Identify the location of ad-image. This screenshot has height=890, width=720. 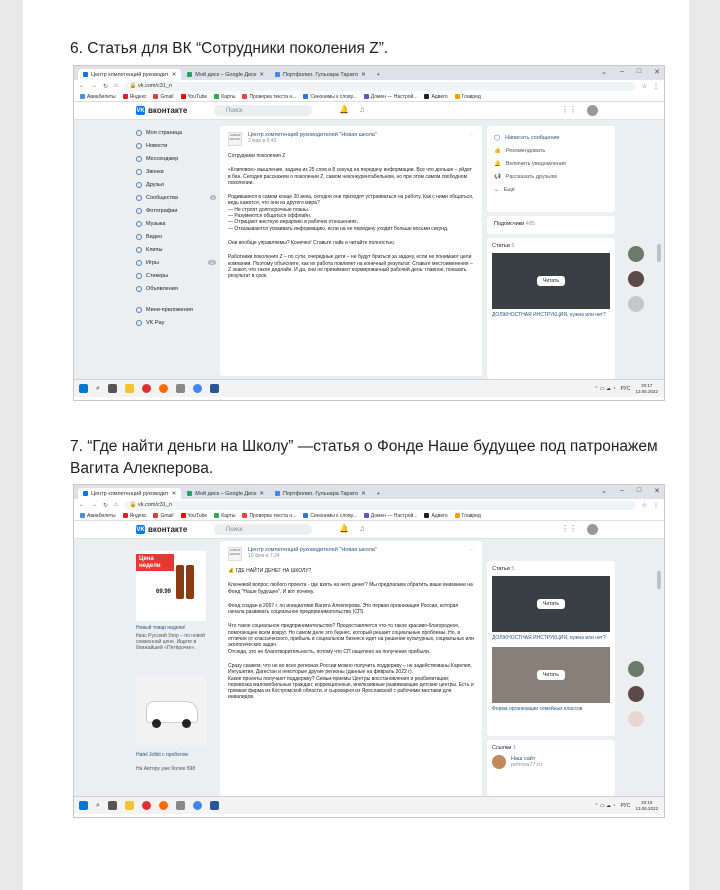
(171, 711).